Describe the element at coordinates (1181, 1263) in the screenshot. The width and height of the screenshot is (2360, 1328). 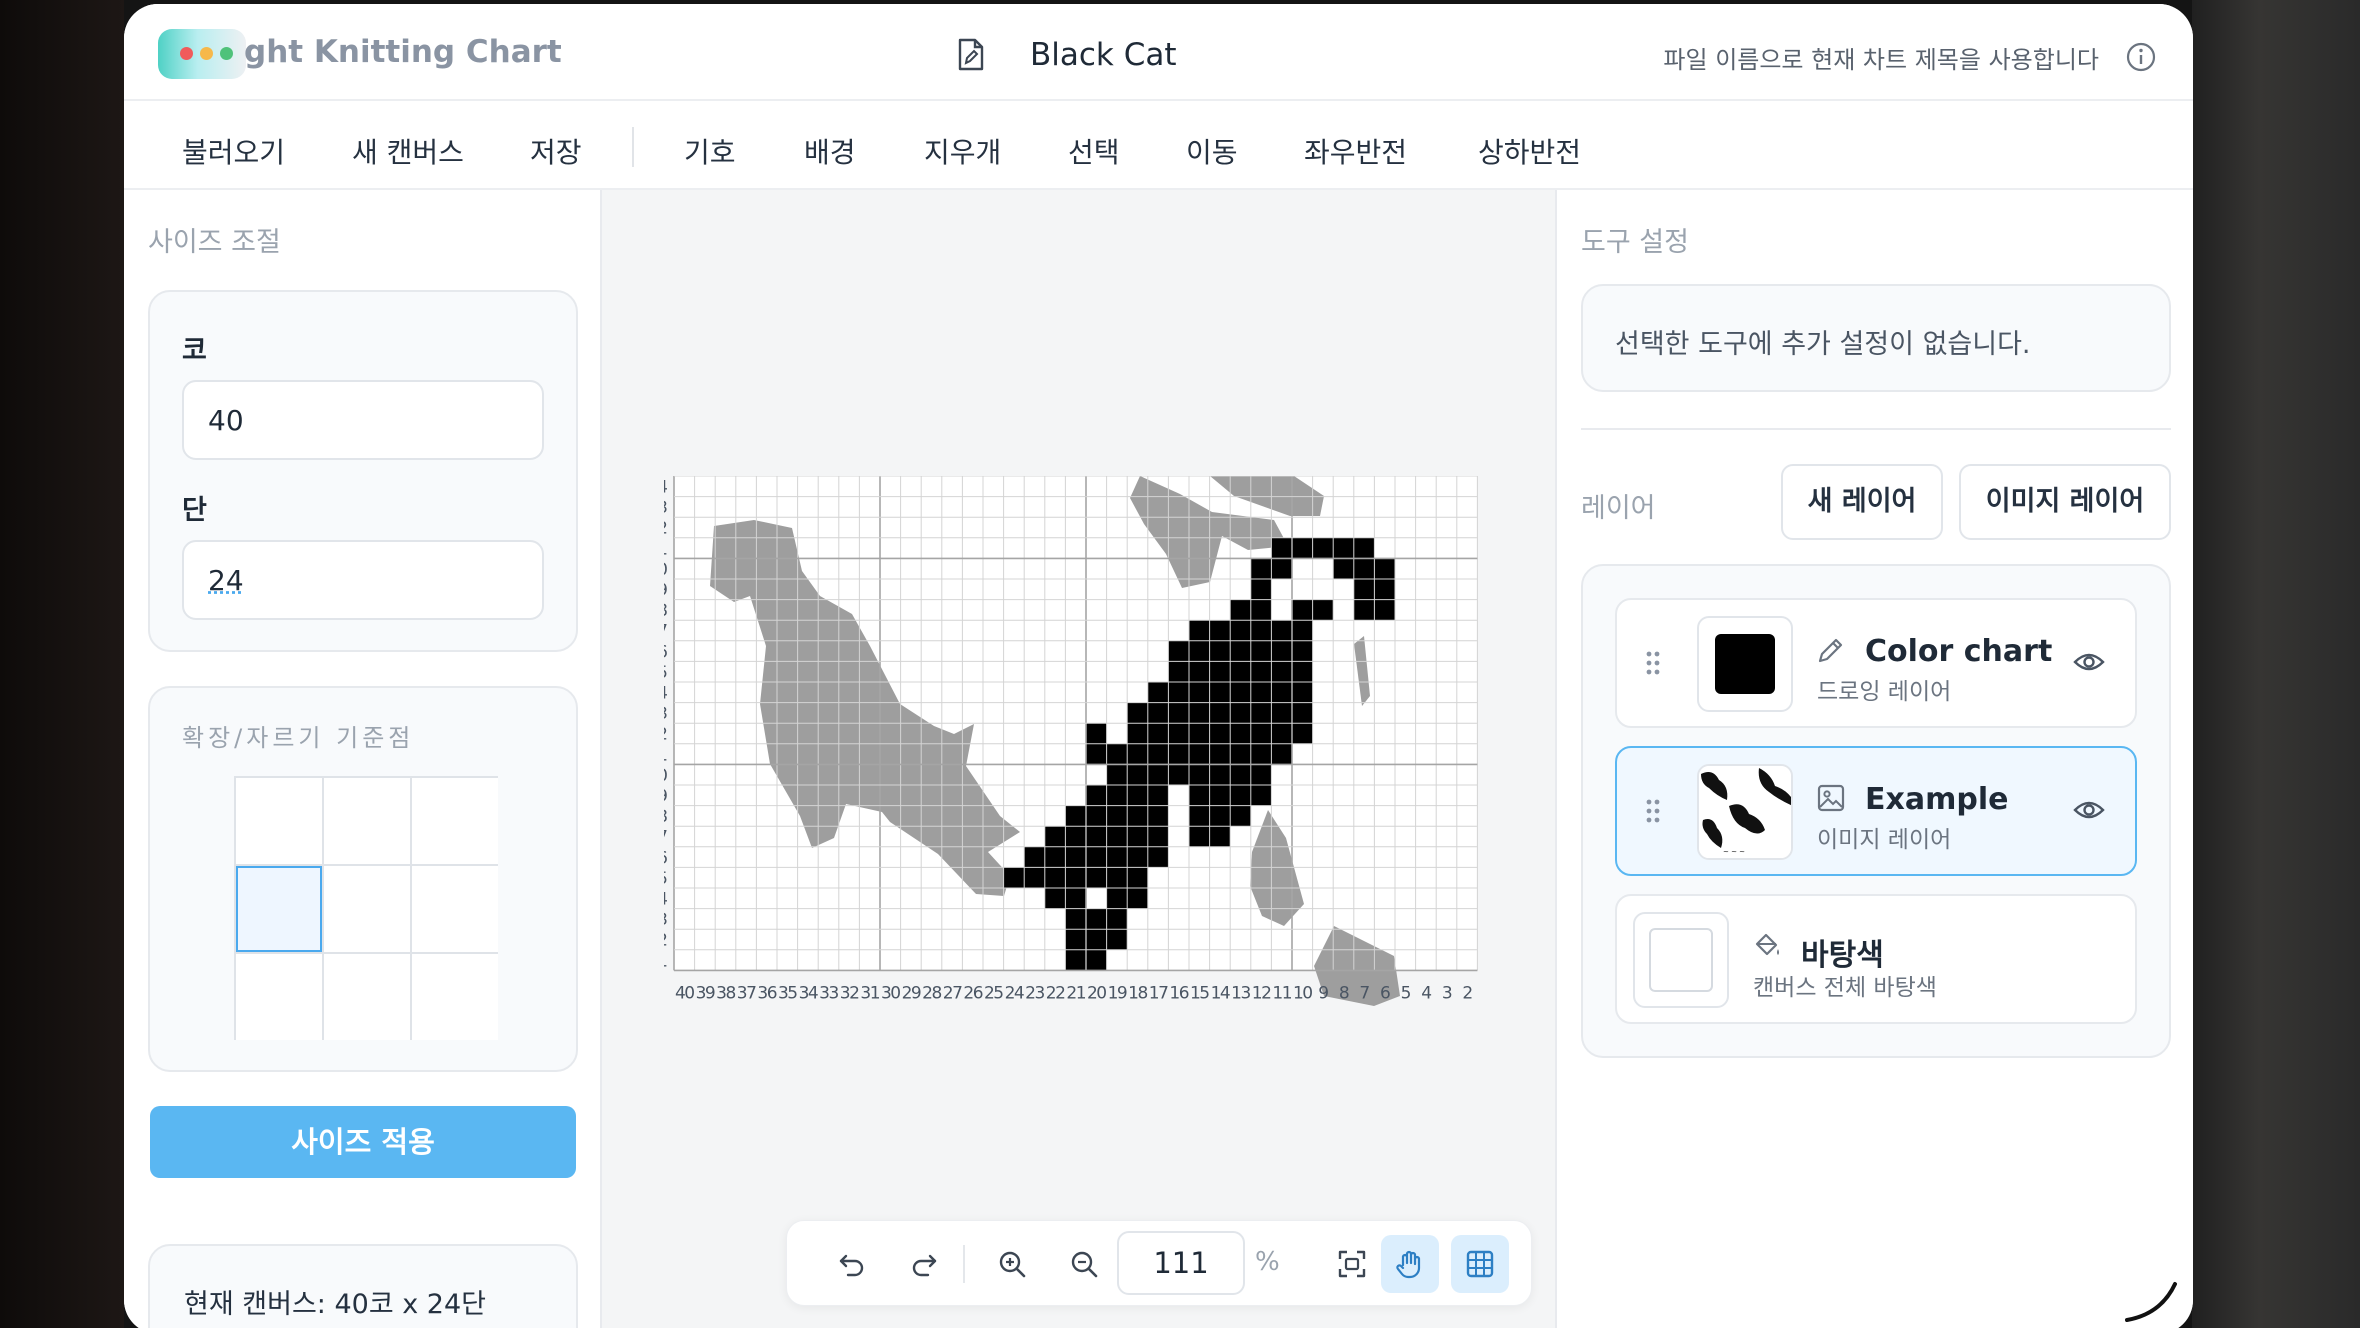
I see `zoom-input: 111` at that location.